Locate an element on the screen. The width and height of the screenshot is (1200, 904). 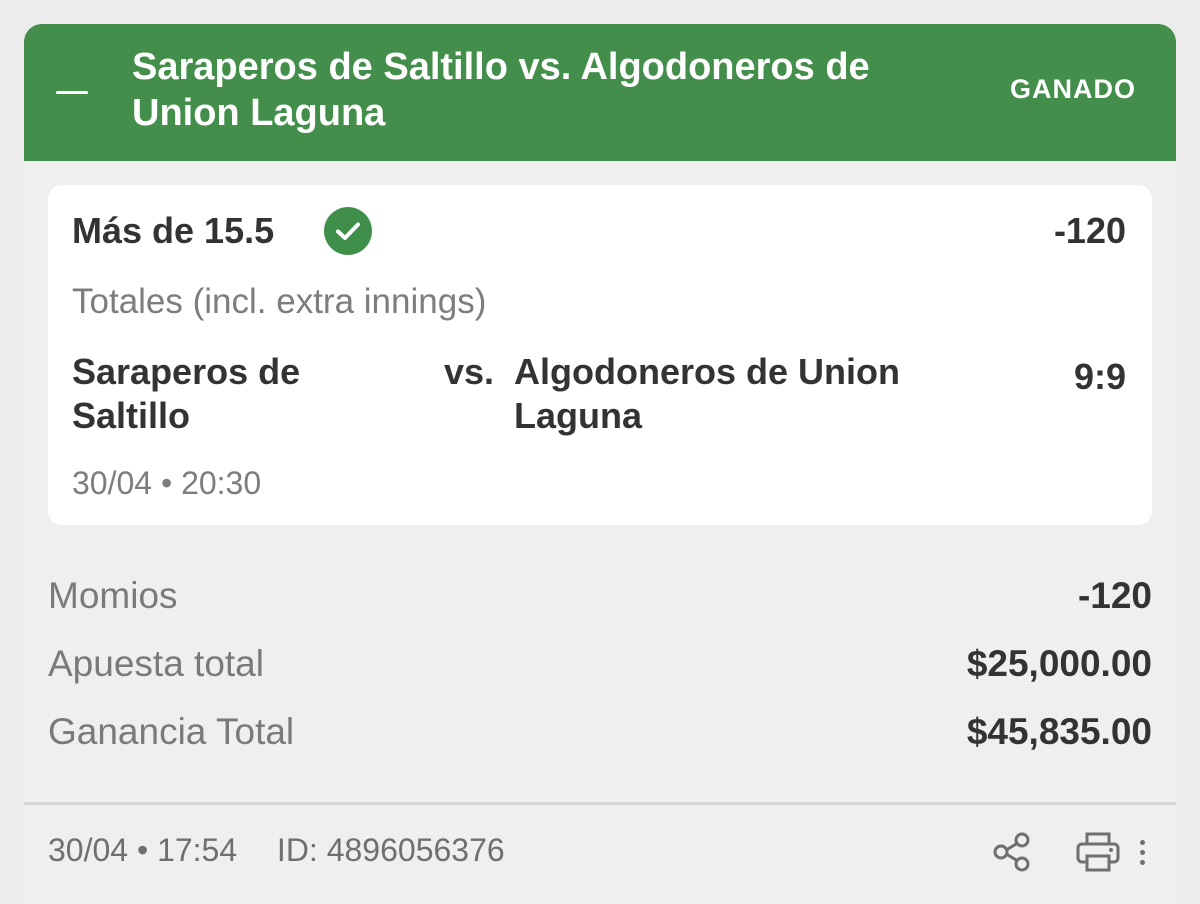
event-datetime: 30/04 • 20:30 is located at coordinates (167, 483).